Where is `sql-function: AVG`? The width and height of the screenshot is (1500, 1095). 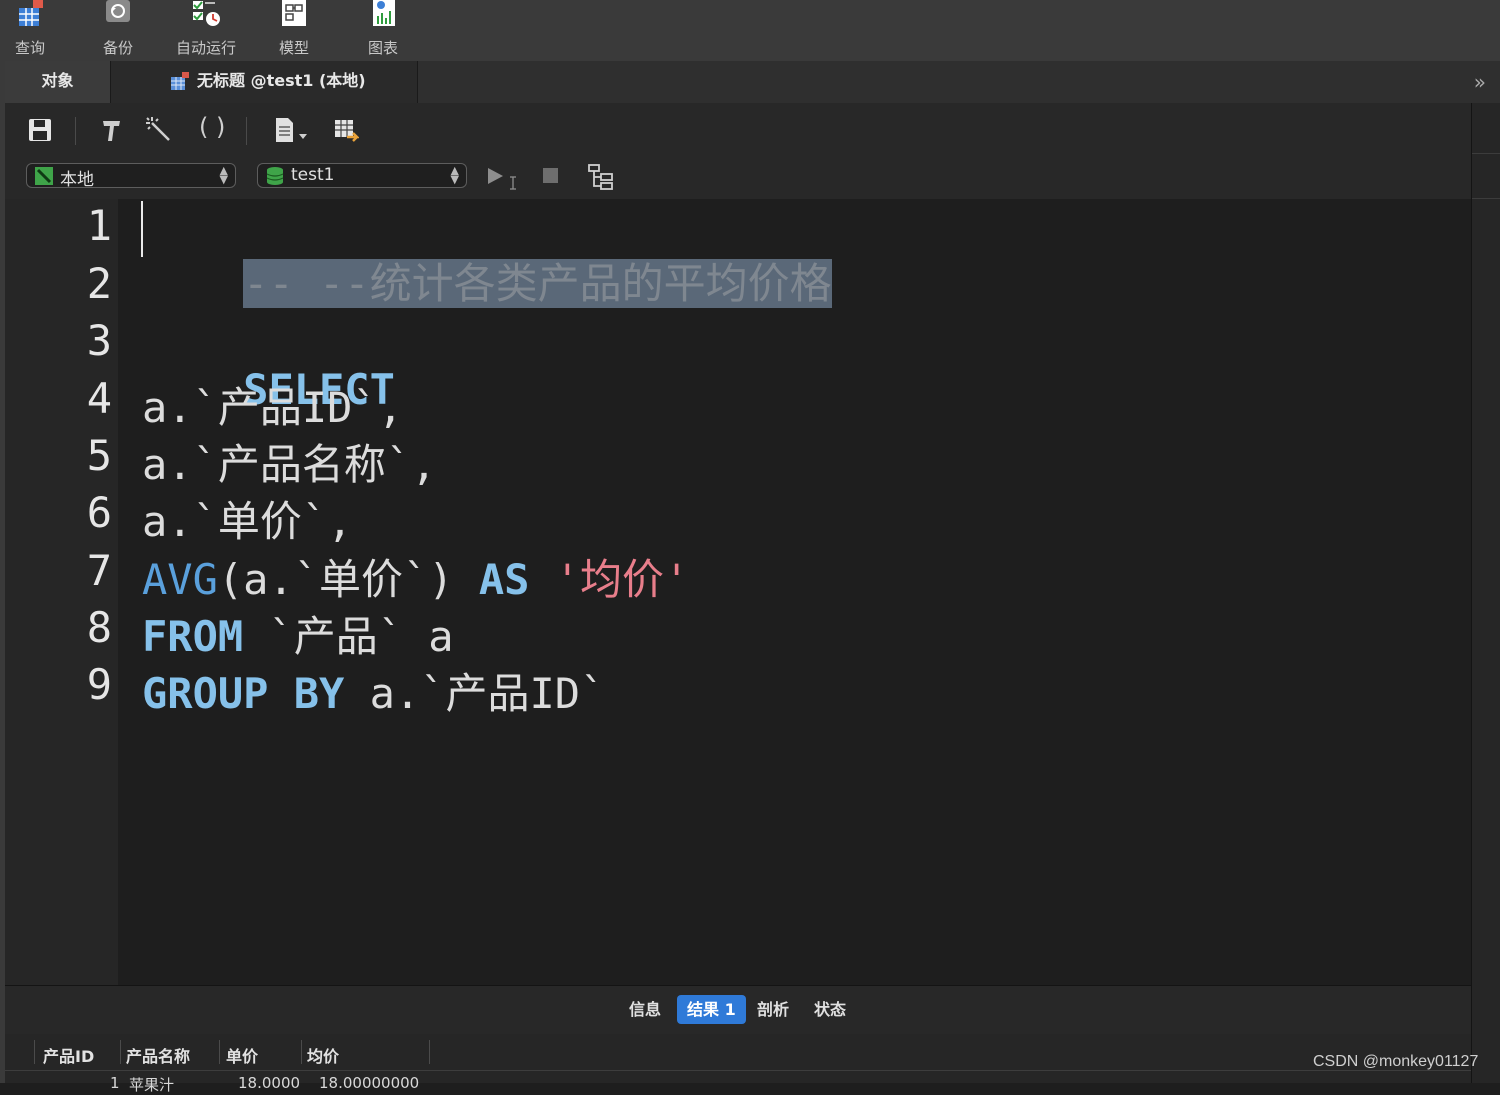
sql-function: AVG is located at coordinates (180, 579).